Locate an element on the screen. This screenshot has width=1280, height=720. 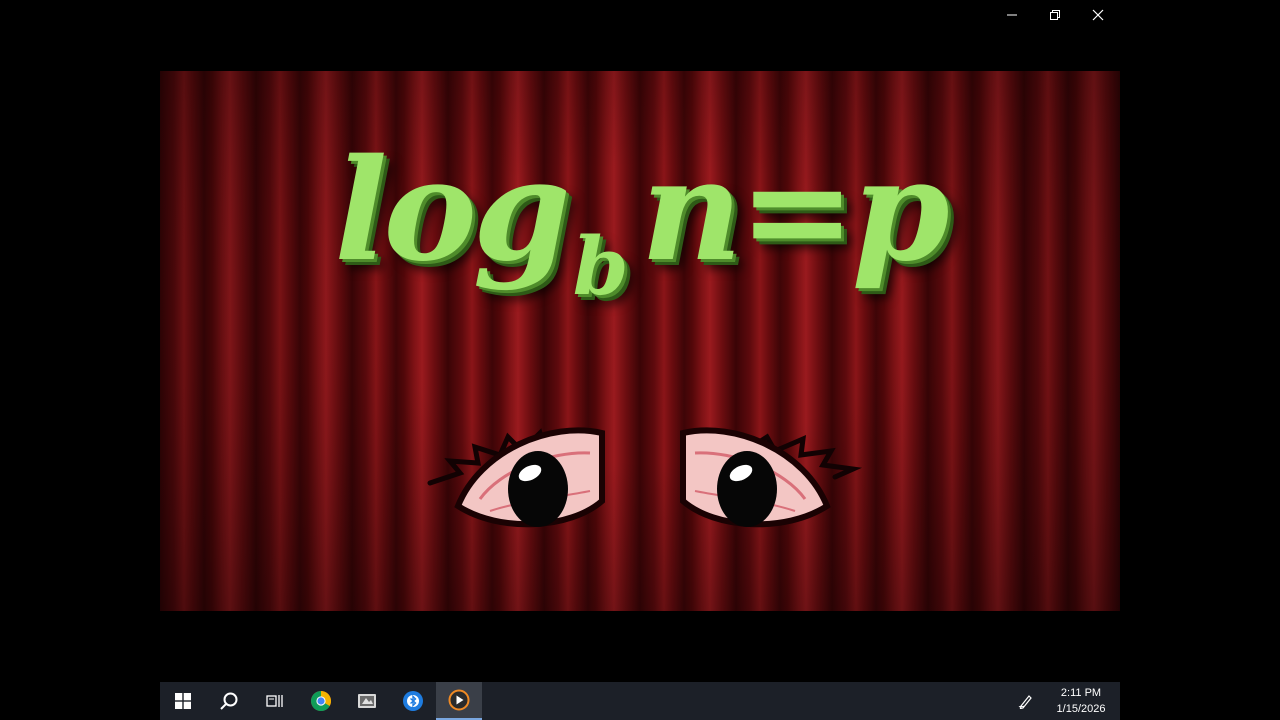
restore-button is located at coordinates (1054, 15).